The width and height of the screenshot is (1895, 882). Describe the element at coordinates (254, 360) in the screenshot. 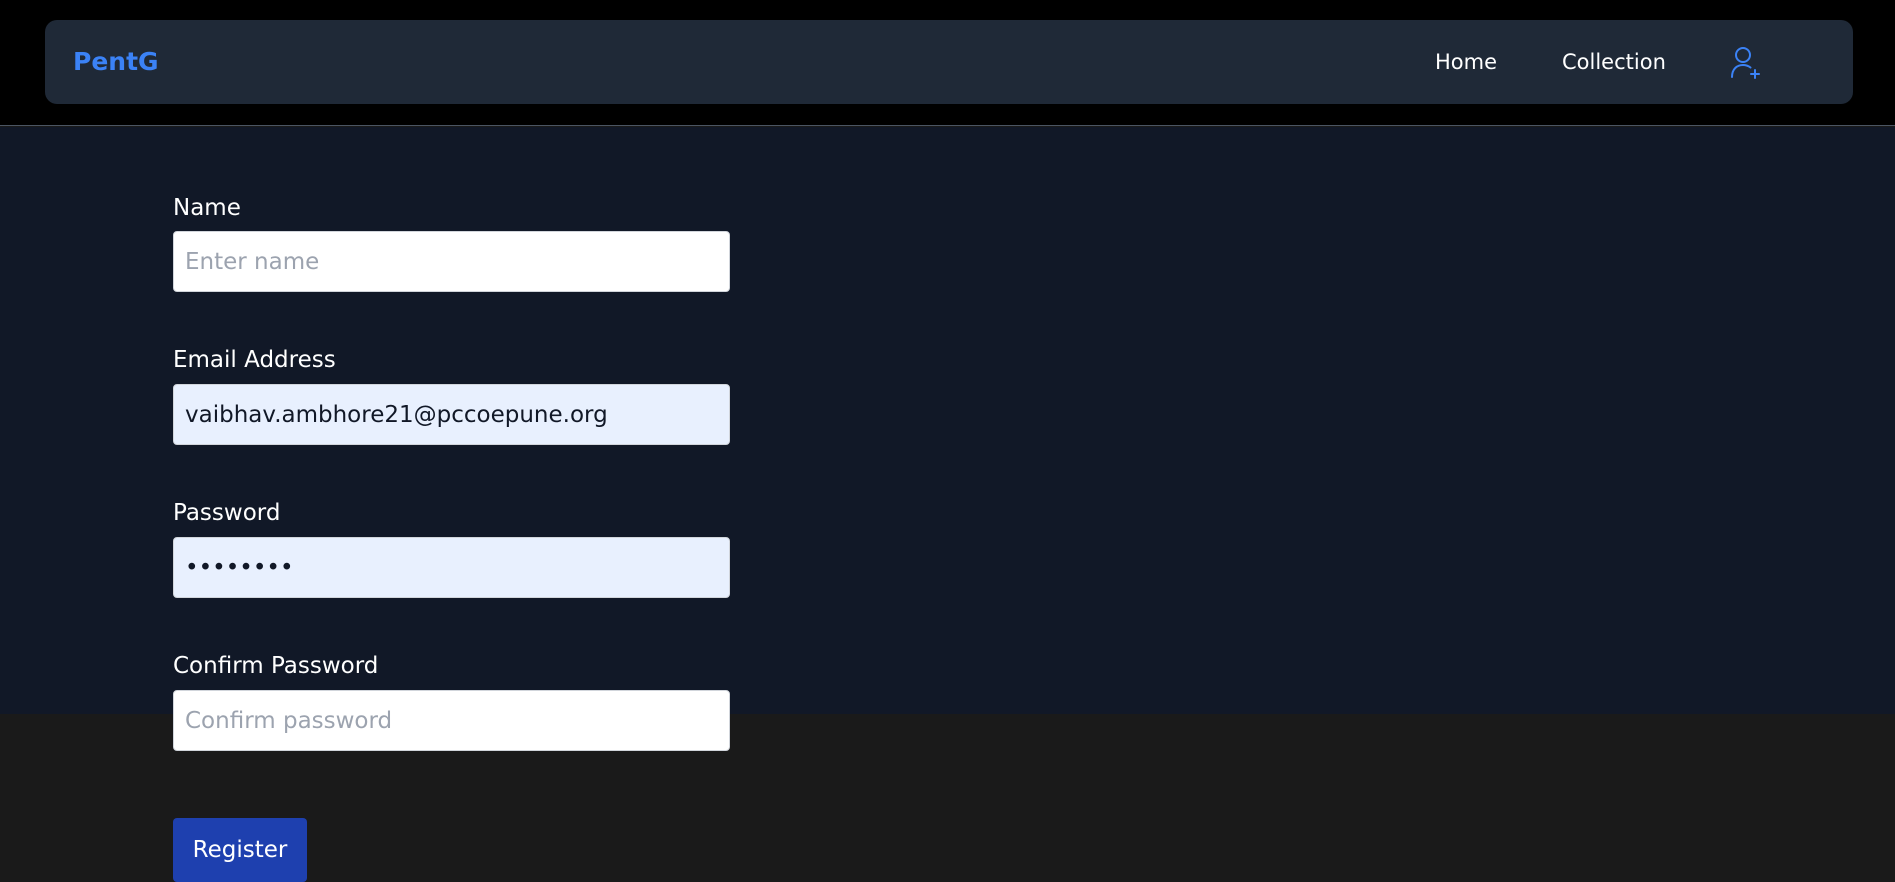

I see `email-label: Email Address` at that location.